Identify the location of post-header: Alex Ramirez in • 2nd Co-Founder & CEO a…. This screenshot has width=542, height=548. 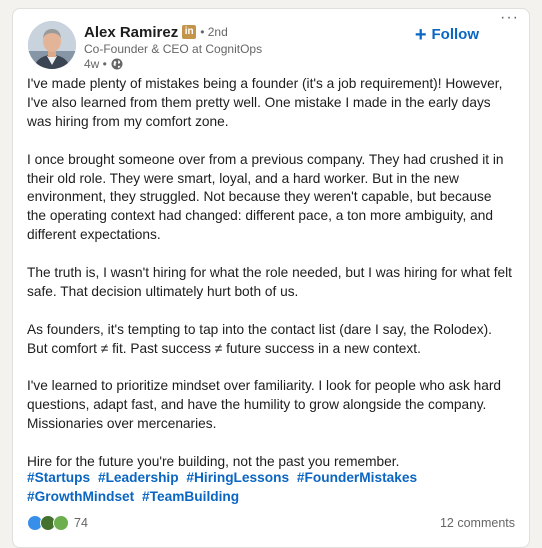
(273, 46).